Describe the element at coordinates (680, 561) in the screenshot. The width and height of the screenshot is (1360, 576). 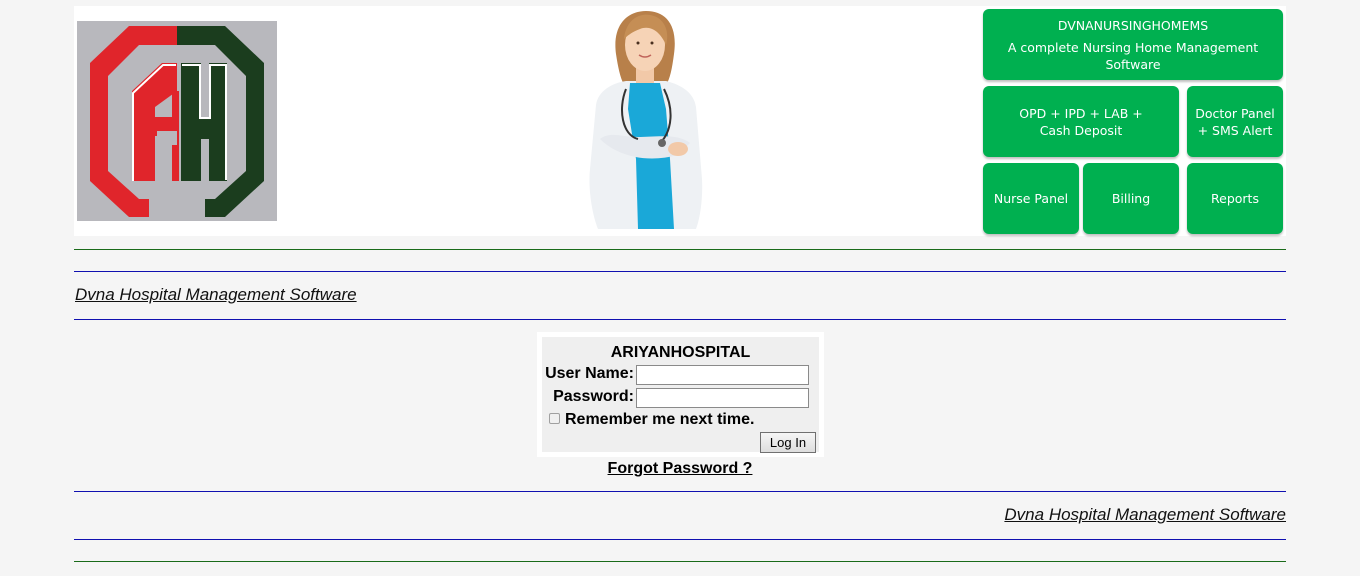
I see `divider-green-bottom` at that location.